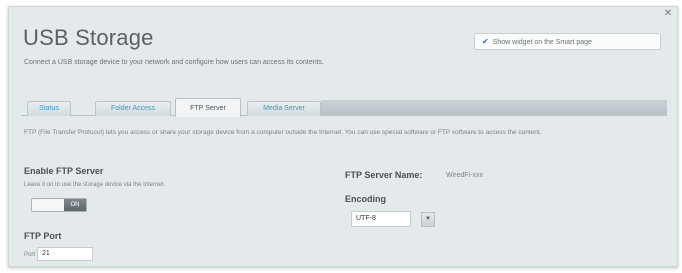 The width and height of the screenshot is (682, 273). I want to click on show-widget-checkbox: ✔ Show widget on the Smart page, so click(567, 41).